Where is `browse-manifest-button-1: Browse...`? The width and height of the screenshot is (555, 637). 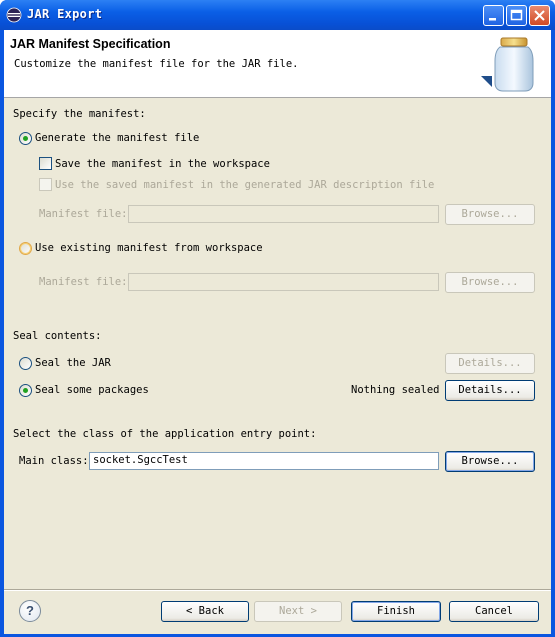
browse-manifest-button-1: Browse... is located at coordinates (490, 214).